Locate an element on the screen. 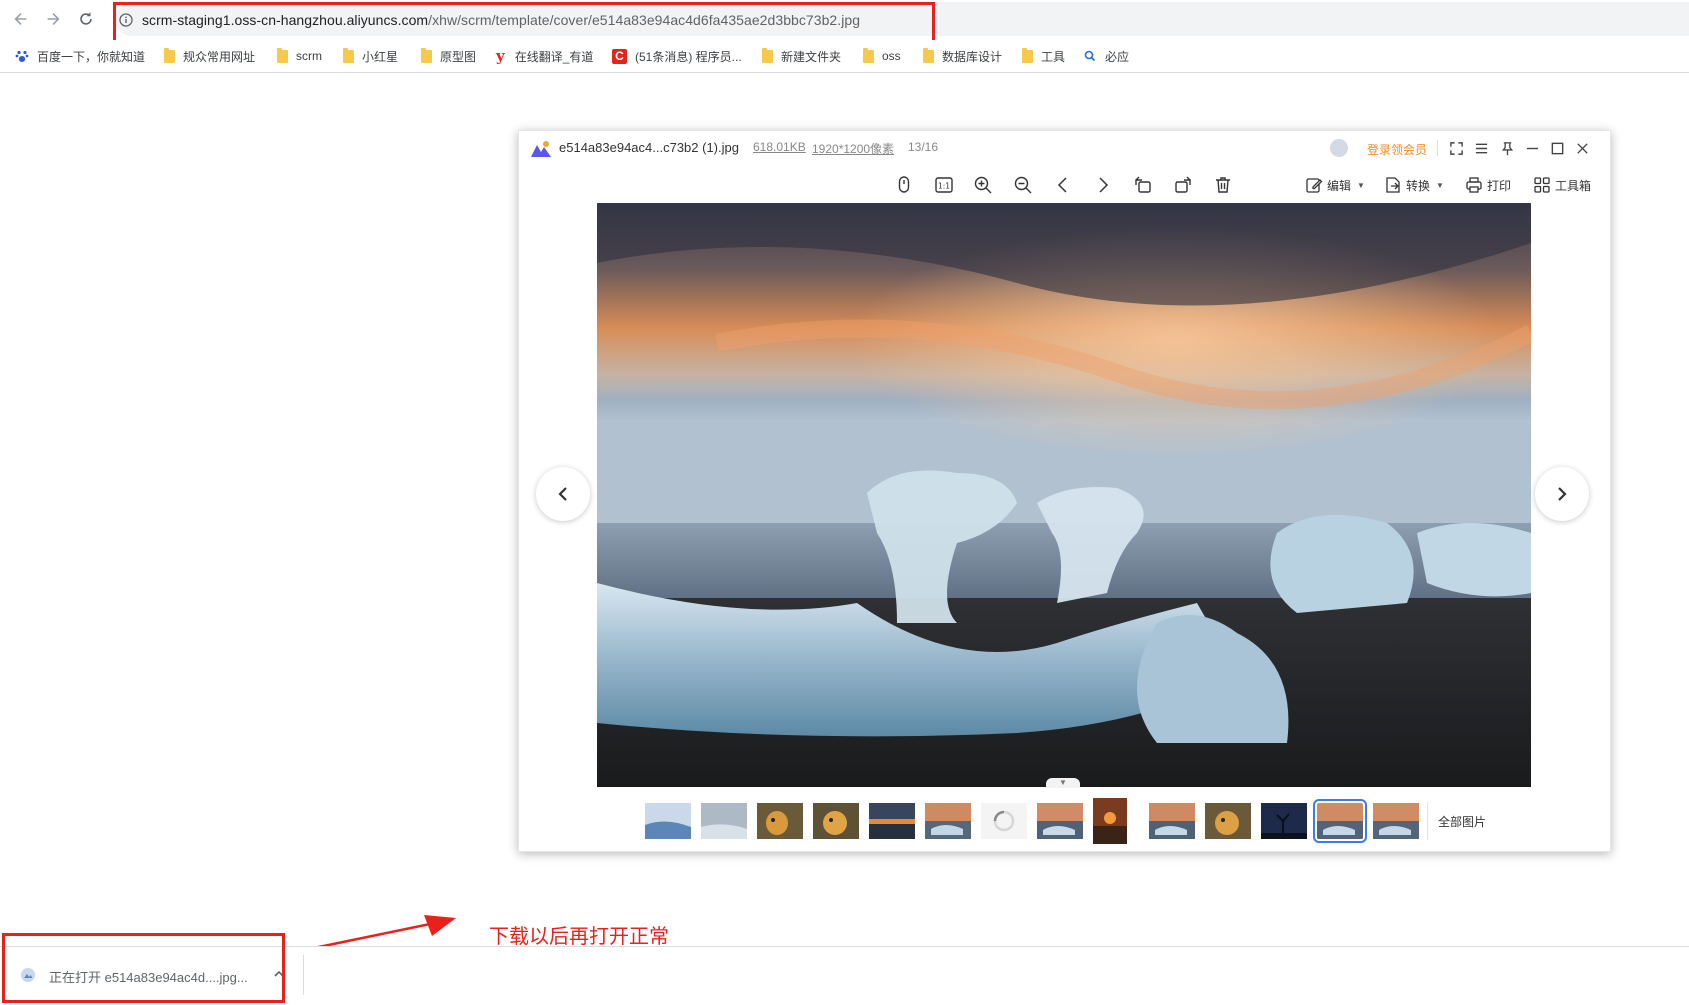 This screenshot has height=1005, width=1689. bookmark-bing: 必应 is located at coordinates (1106, 56).